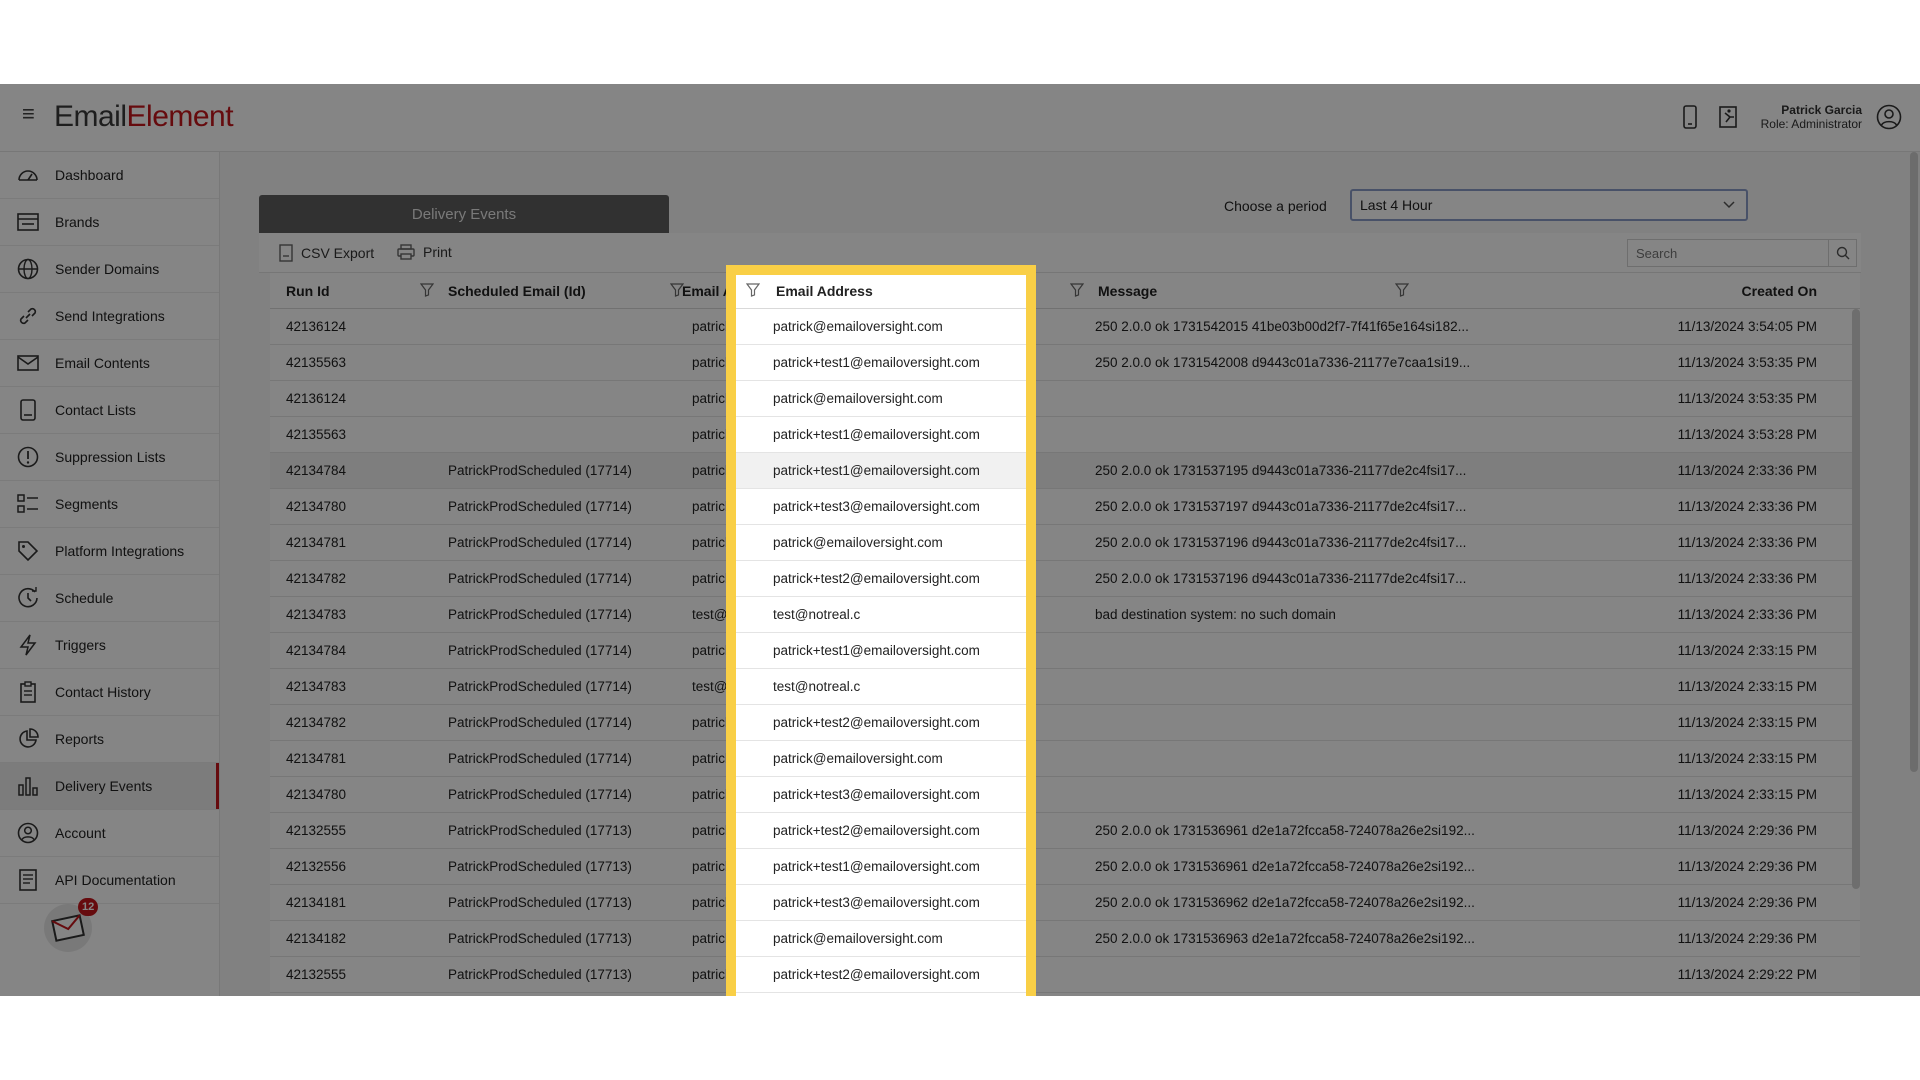 The height and width of the screenshot is (1080, 1920). Describe the element at coordinates (109, 222) in the screenshot. I see `sidebar-item-brands: Brands` at that location.